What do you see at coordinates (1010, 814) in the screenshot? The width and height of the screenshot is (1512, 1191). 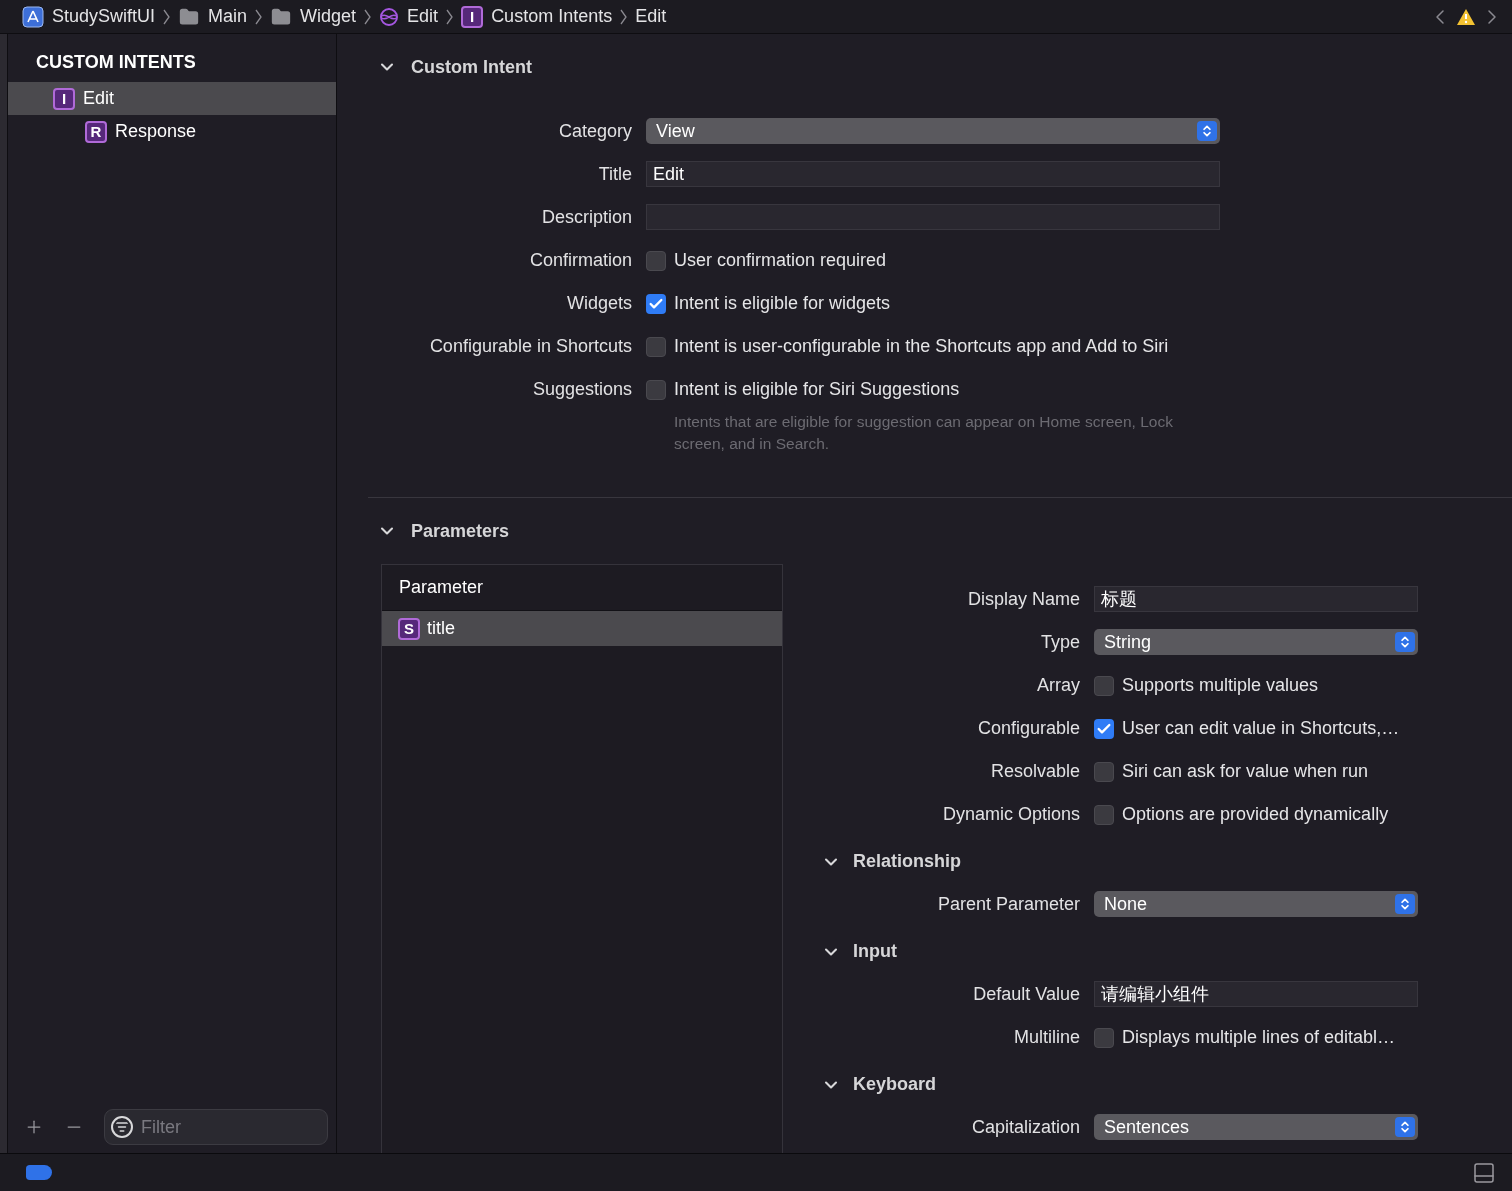 I see `field-label: Dynamic Options` at bounding box center [1010, 814].